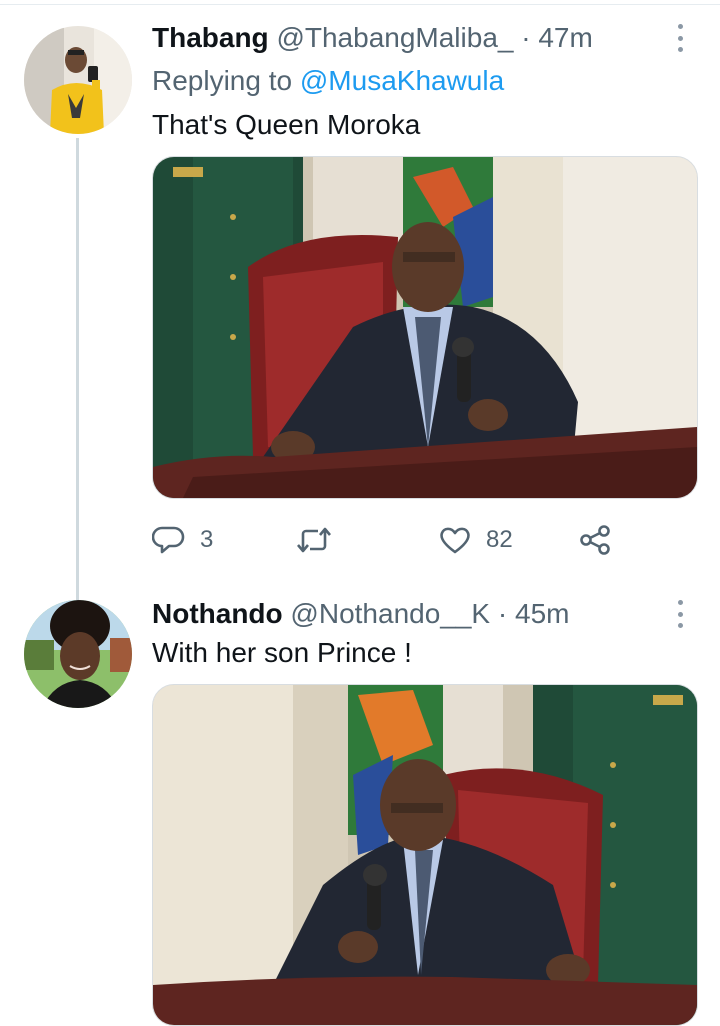 This screenshot has width=720, height=1026. What do you see at coordinates (168, 540) in the screenshot?
I see `reply-icon` at bounding box center [168, 540].